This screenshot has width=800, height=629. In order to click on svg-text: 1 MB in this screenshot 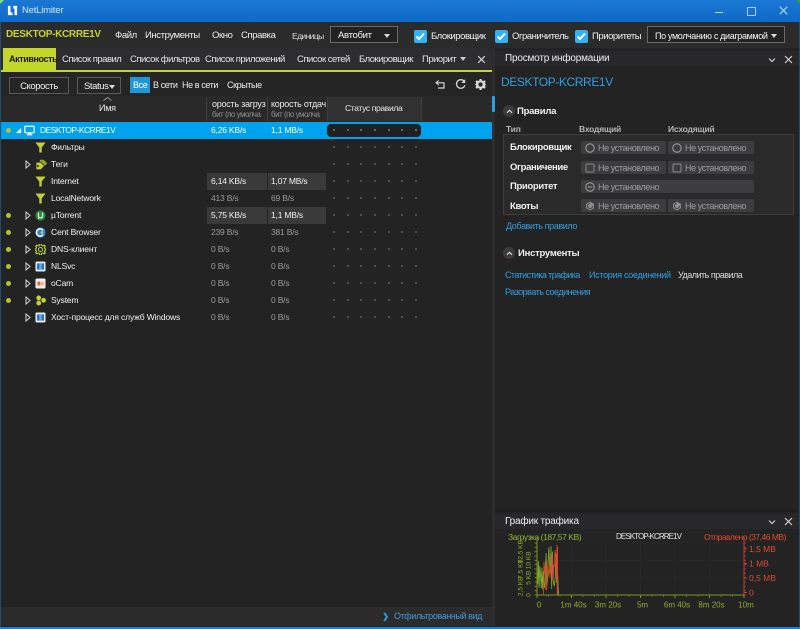, I will do `click(759, 564)`.